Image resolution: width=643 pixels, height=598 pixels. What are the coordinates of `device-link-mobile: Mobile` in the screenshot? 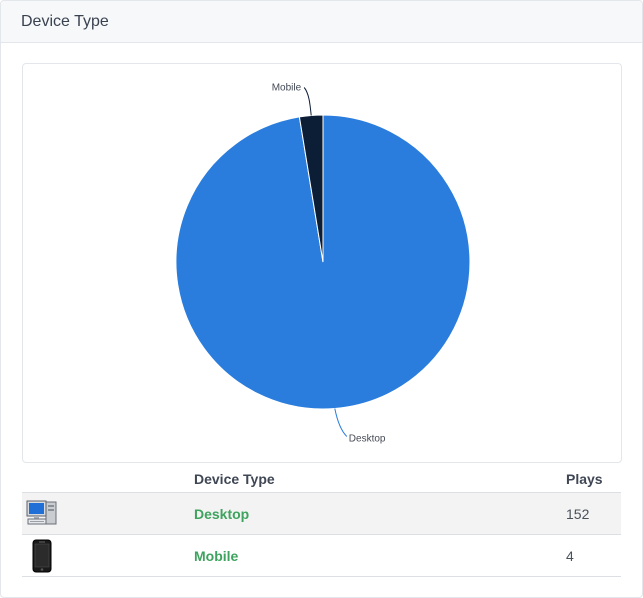 It's located at (216, 556).